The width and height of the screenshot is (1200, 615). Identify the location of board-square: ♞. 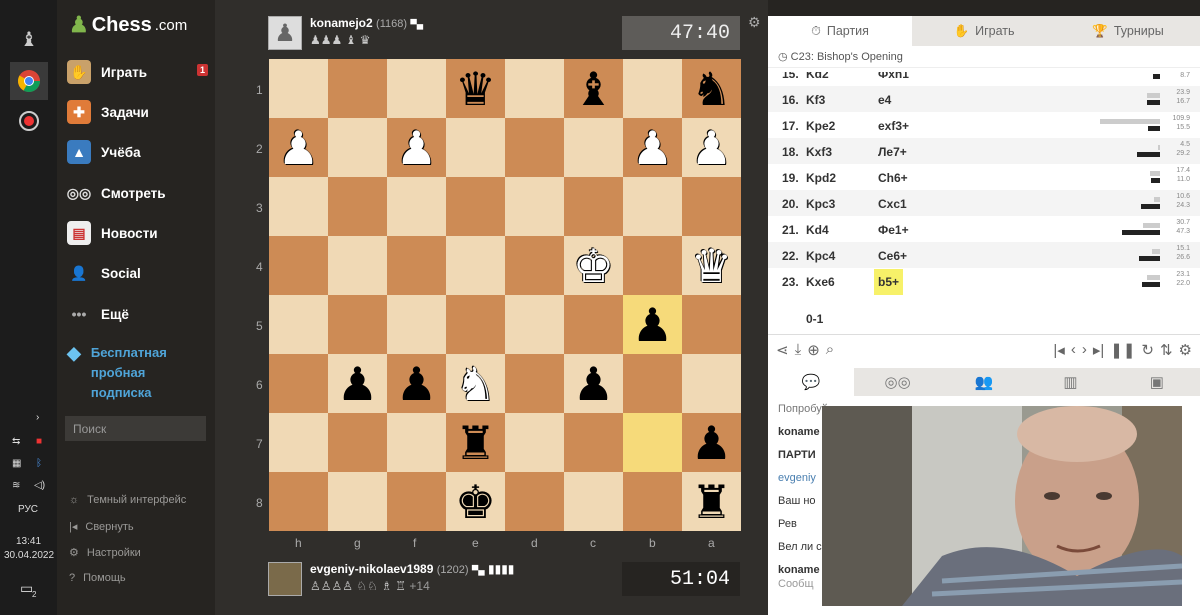
(711, 88).